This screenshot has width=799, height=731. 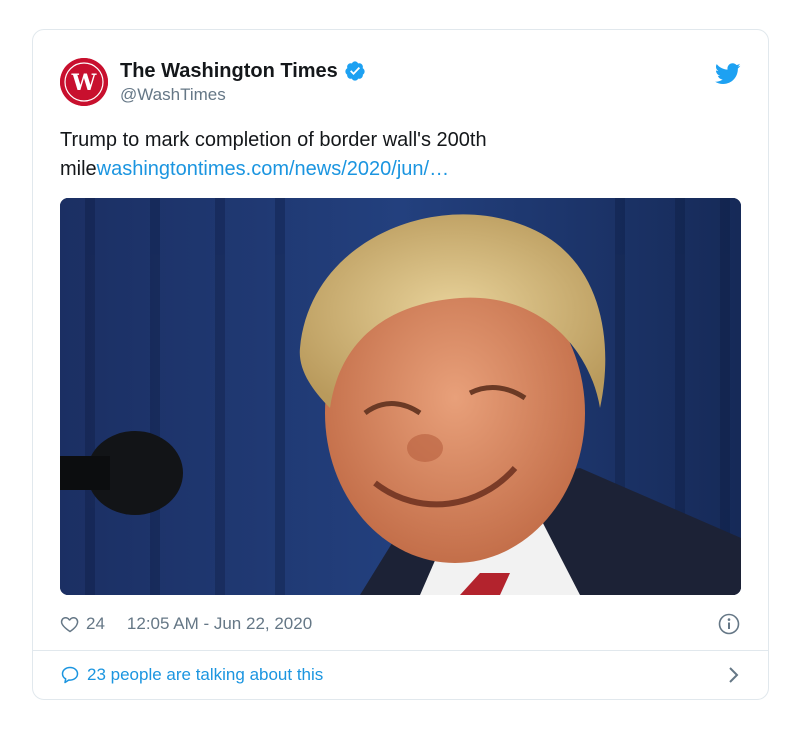 I want to click on tweet-meta: 24 12:05 AM - Jun 22, 2020, so click(x=400, y=624).